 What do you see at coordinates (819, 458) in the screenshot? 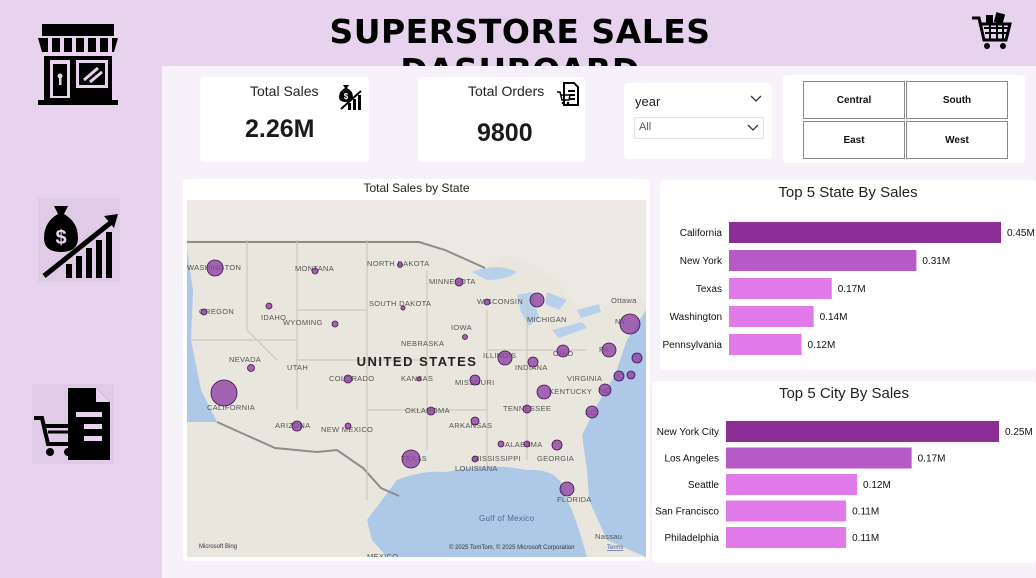
I see `bar-los-angeles` at bounding box center [819, 458].